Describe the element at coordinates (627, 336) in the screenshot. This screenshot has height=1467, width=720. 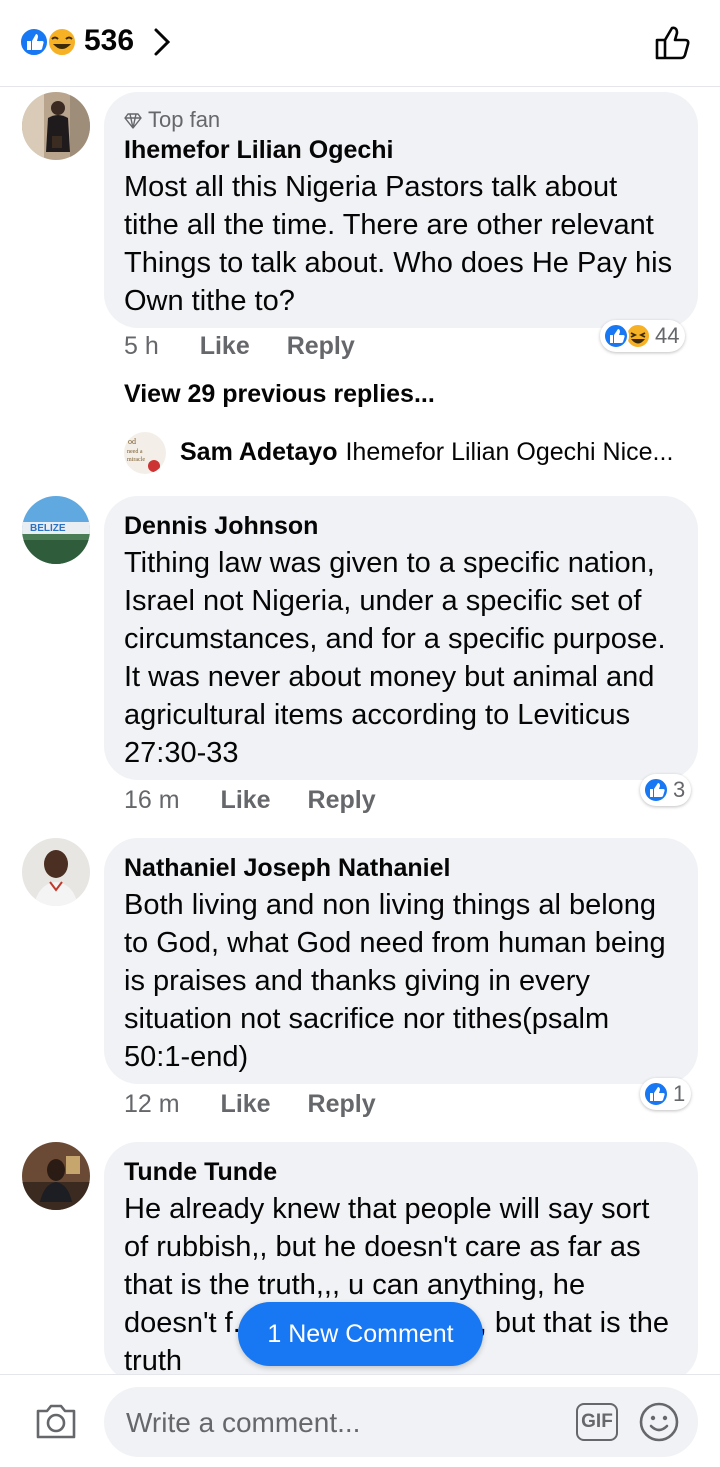
I see `like-haha-icon` at that location.